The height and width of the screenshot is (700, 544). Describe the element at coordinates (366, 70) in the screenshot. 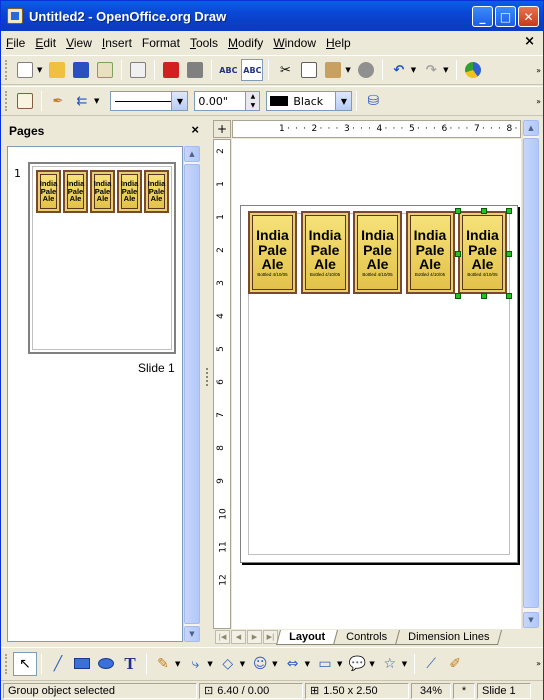

I see `clone-formatting-icon` at that location.